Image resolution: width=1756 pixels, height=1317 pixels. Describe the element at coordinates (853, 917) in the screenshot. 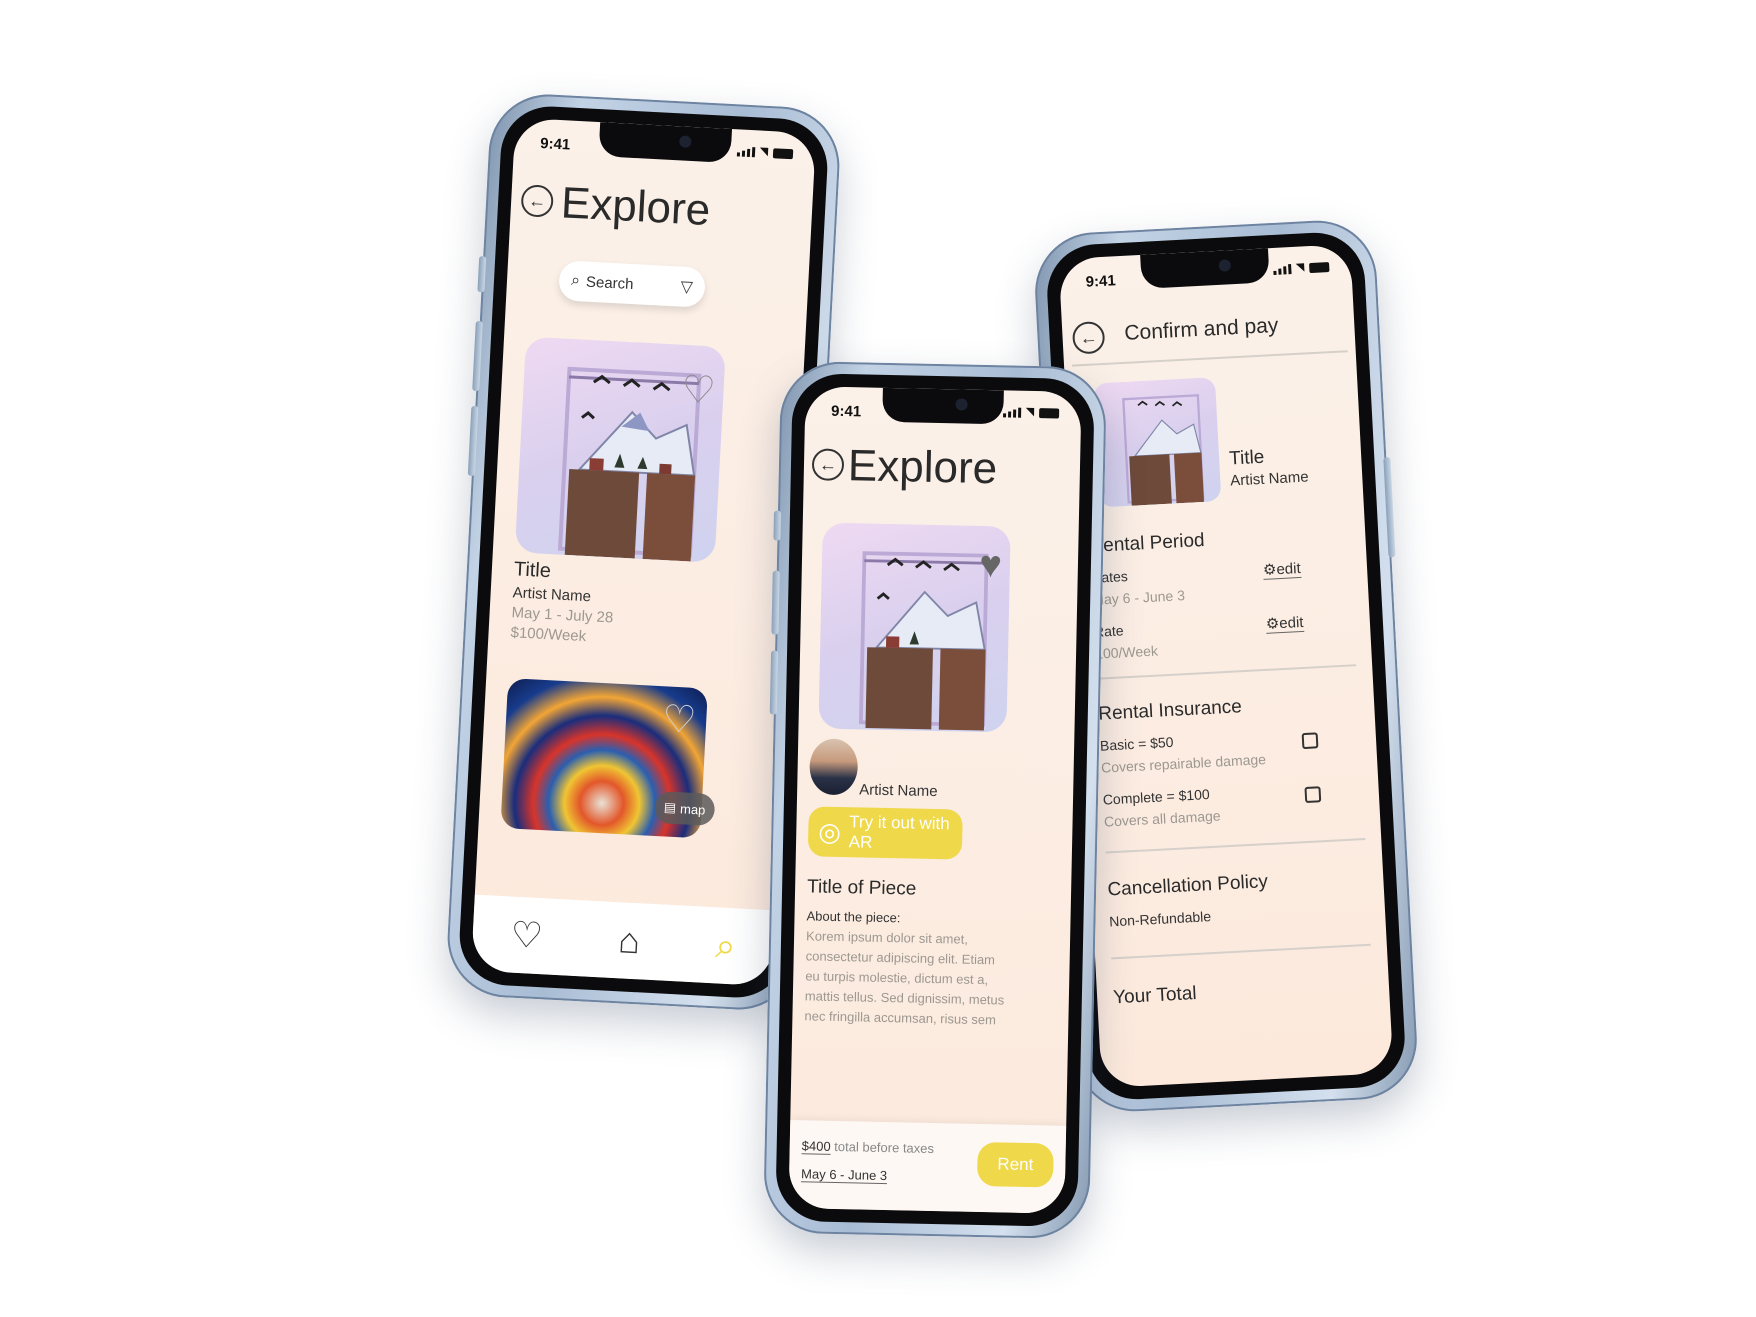

I see `about-label: About the piece:` at that location.